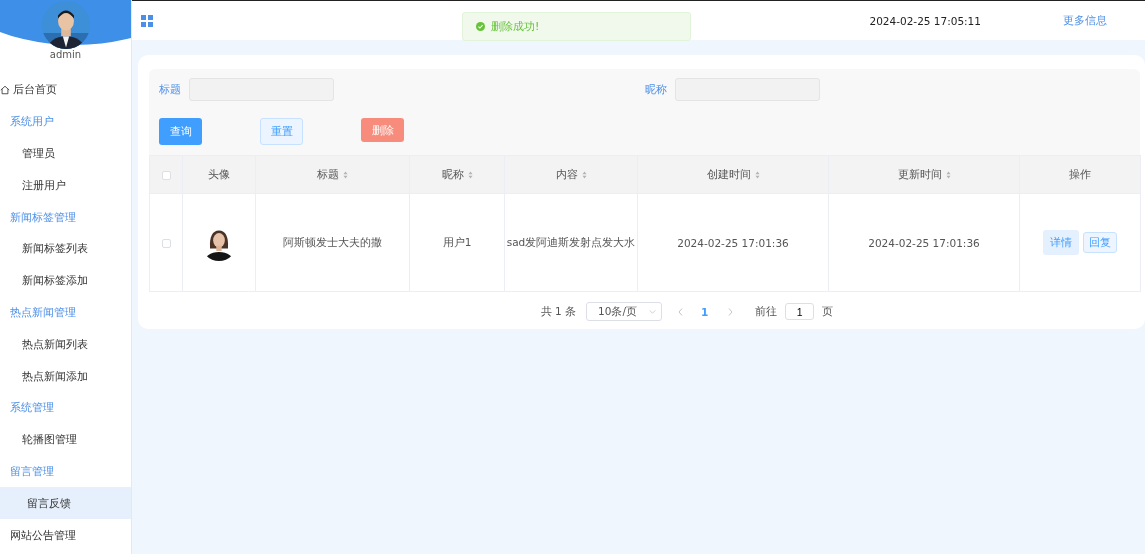 This screenshot has width=1145, height=554. Describe the element at coordinates (800, 311) in the screenshot. I see `page-input: 1` at that location.